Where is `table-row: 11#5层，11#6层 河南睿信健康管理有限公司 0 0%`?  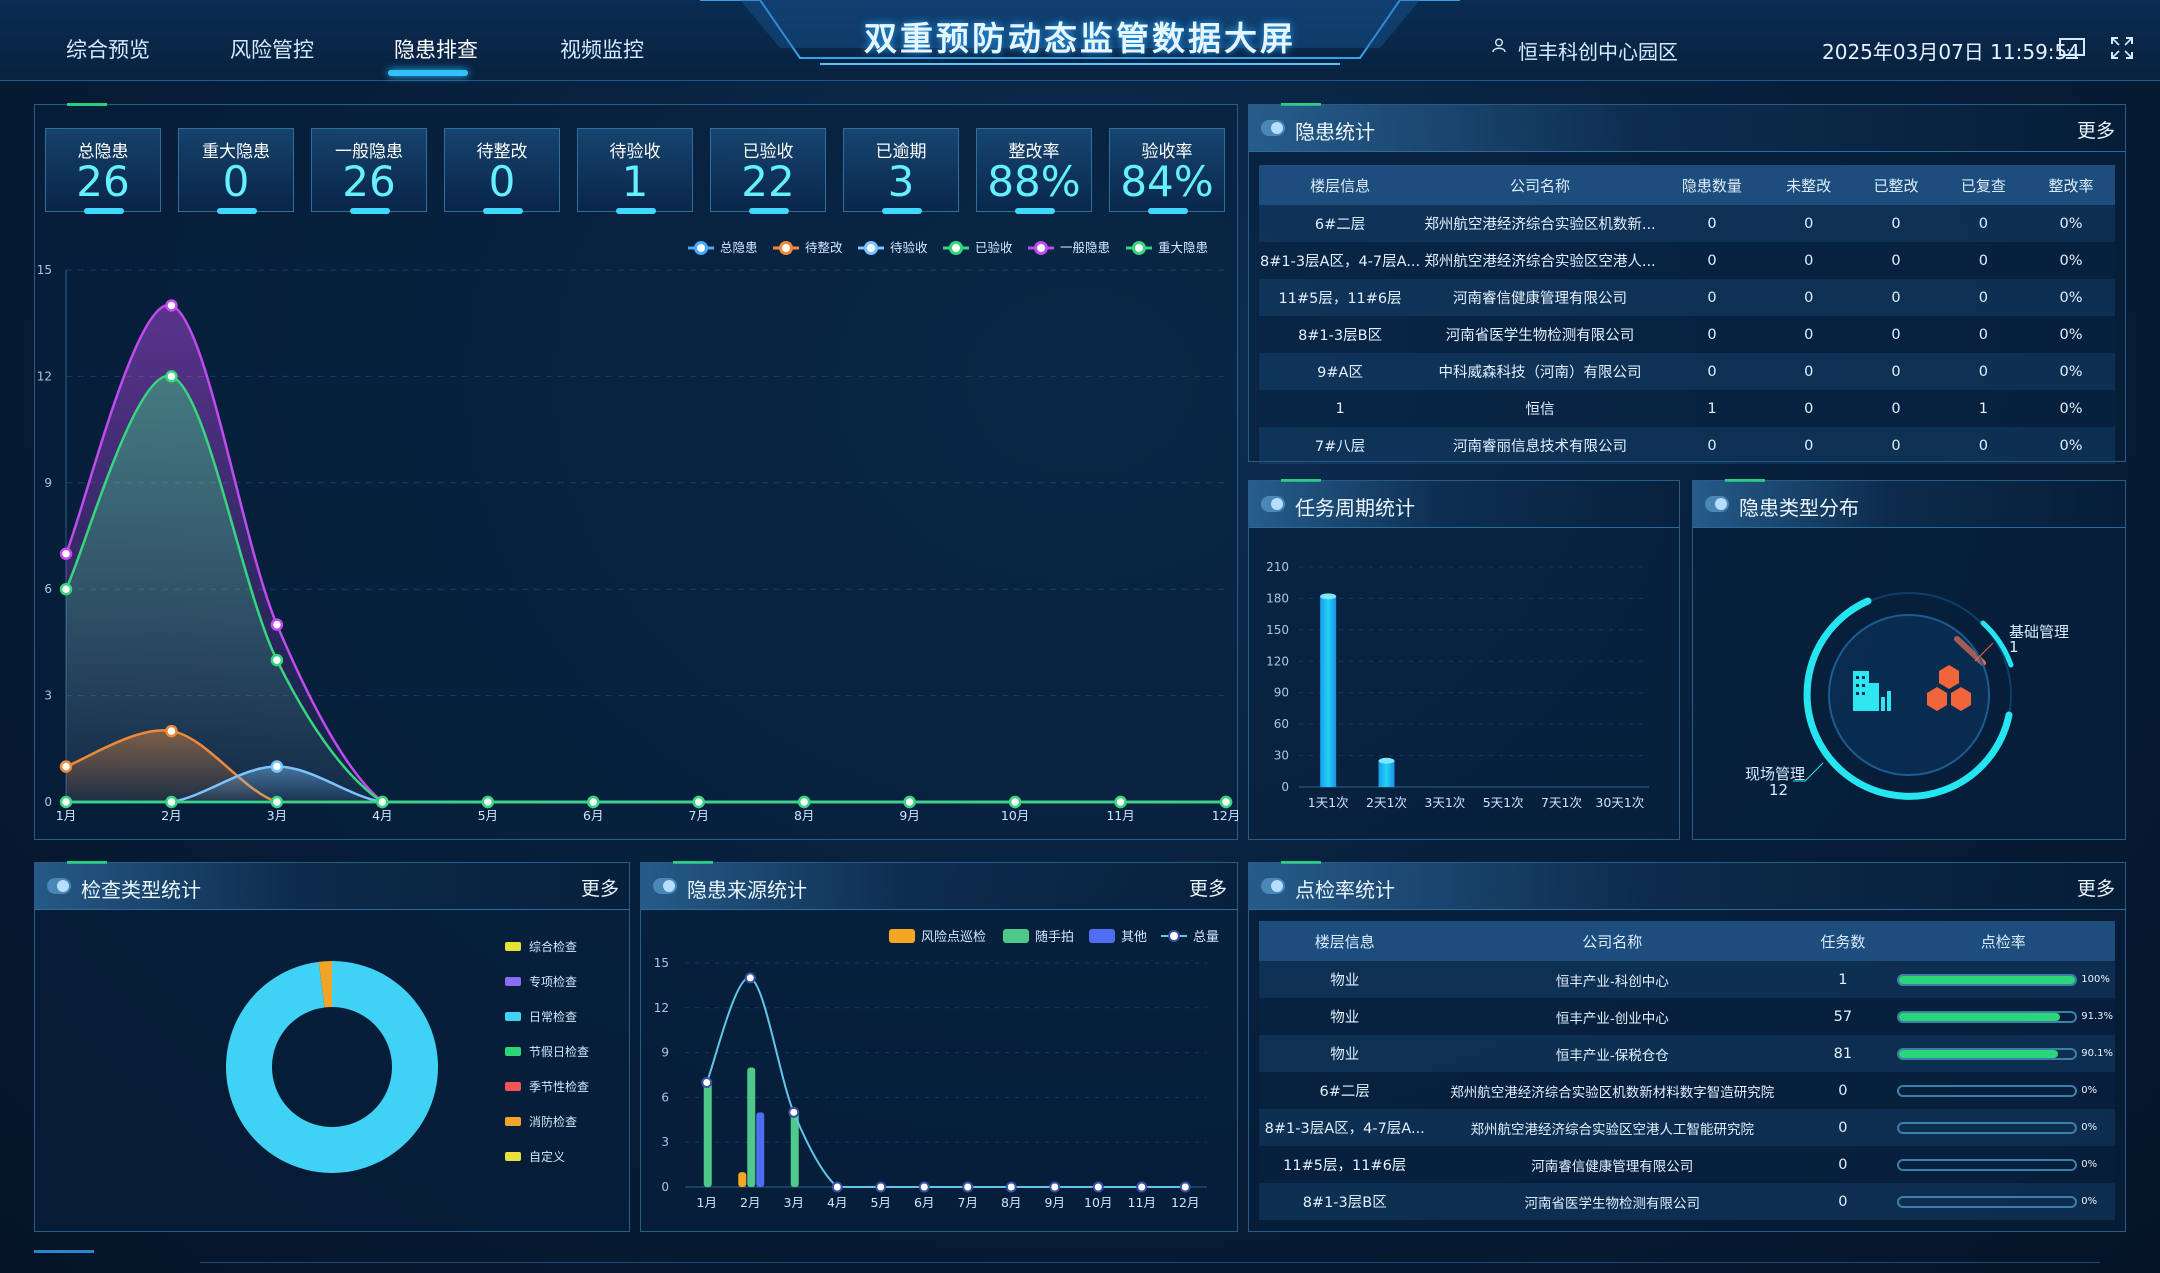 table-row: 11#5层，11#6层 河南睿信健康管理有限公司 0 0% is located at coordinates (1687, 1164).